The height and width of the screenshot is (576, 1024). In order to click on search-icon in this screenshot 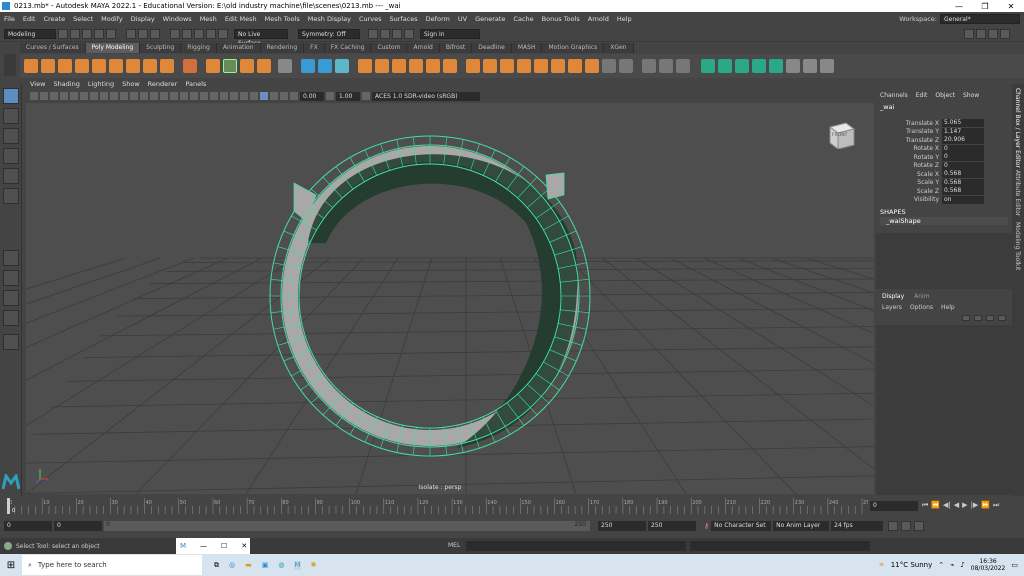, I will do `click(11, 342)`.